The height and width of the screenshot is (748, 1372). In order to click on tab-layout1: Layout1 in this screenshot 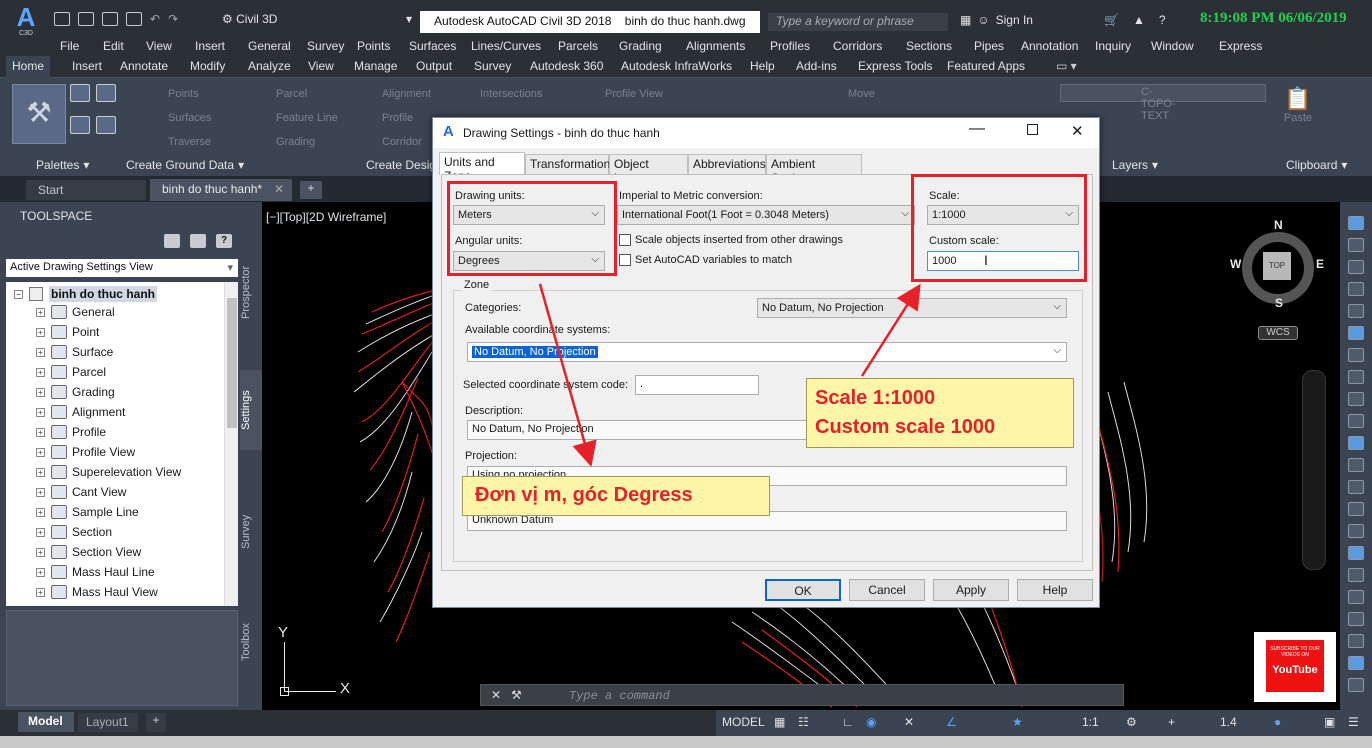, I will do `click(108, 722)`.